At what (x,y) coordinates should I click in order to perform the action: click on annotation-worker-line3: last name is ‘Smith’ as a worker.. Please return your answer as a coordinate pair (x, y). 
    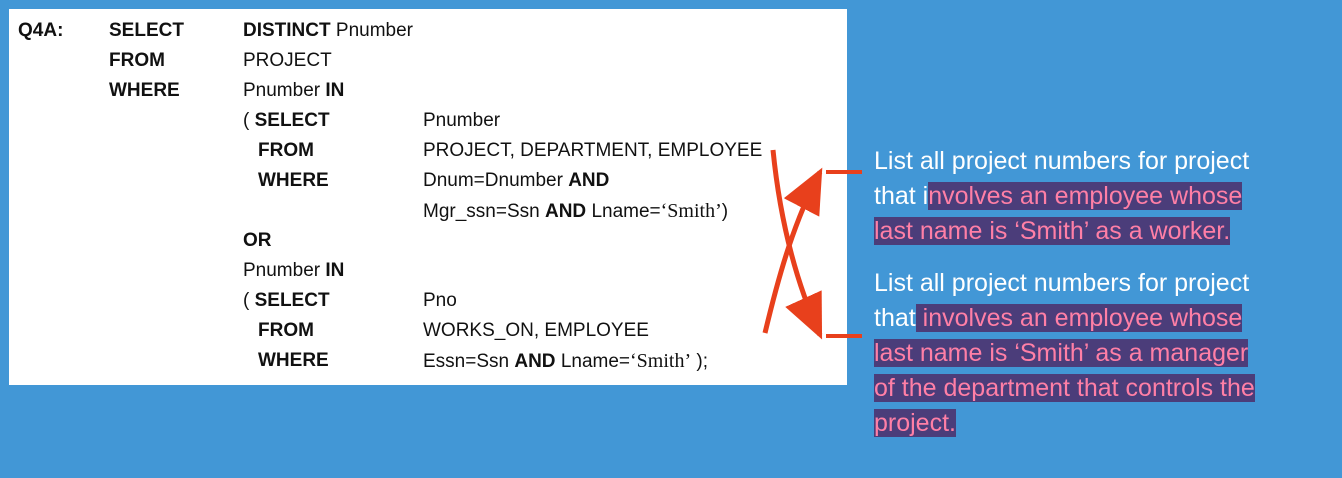
    Looking at the image, I should click on (1052, 231).